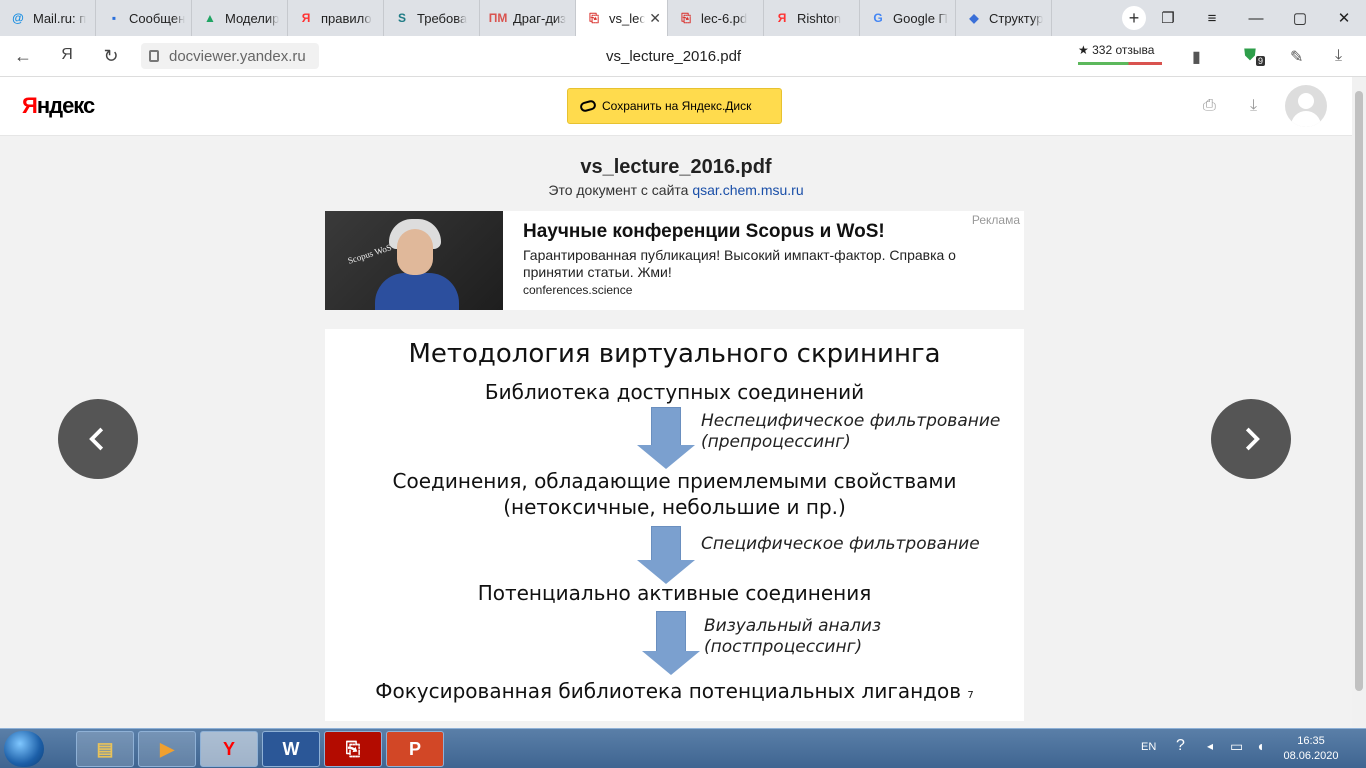 The height and width of the screenshot is (768, 1366). Describe the element at coordinates (252, 18) in the screenshot. I see `browser-tab-label: Моделир` at that location.